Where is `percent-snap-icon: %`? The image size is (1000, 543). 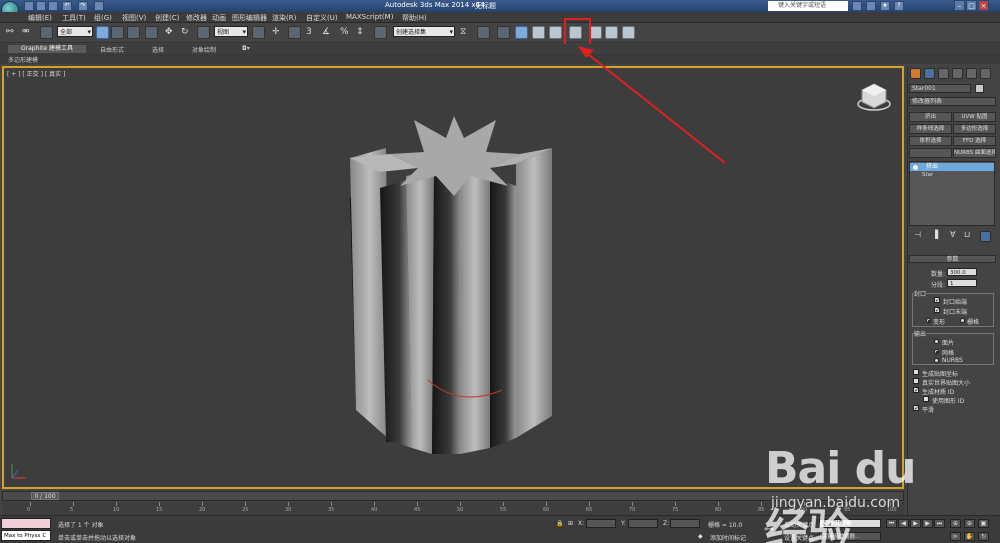 percent-snap-icon: % is located at coordinates (344, 32).